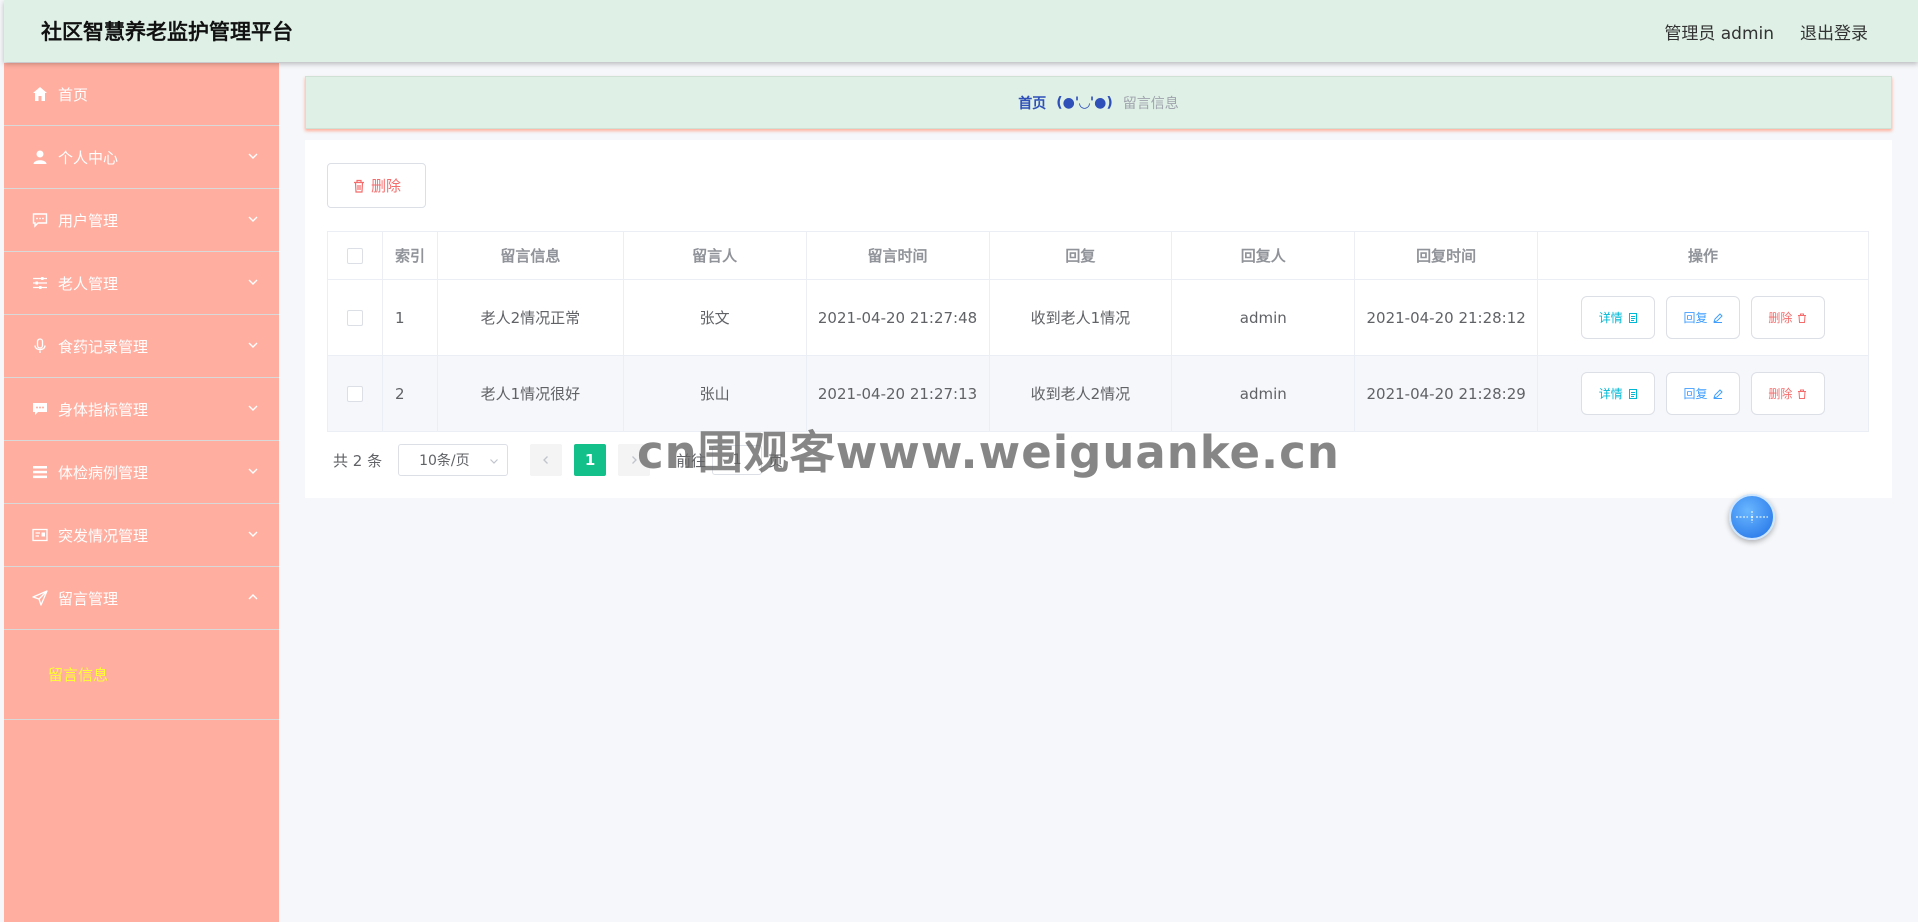  I want to click on select-all-checkbox, so click(354, 256).